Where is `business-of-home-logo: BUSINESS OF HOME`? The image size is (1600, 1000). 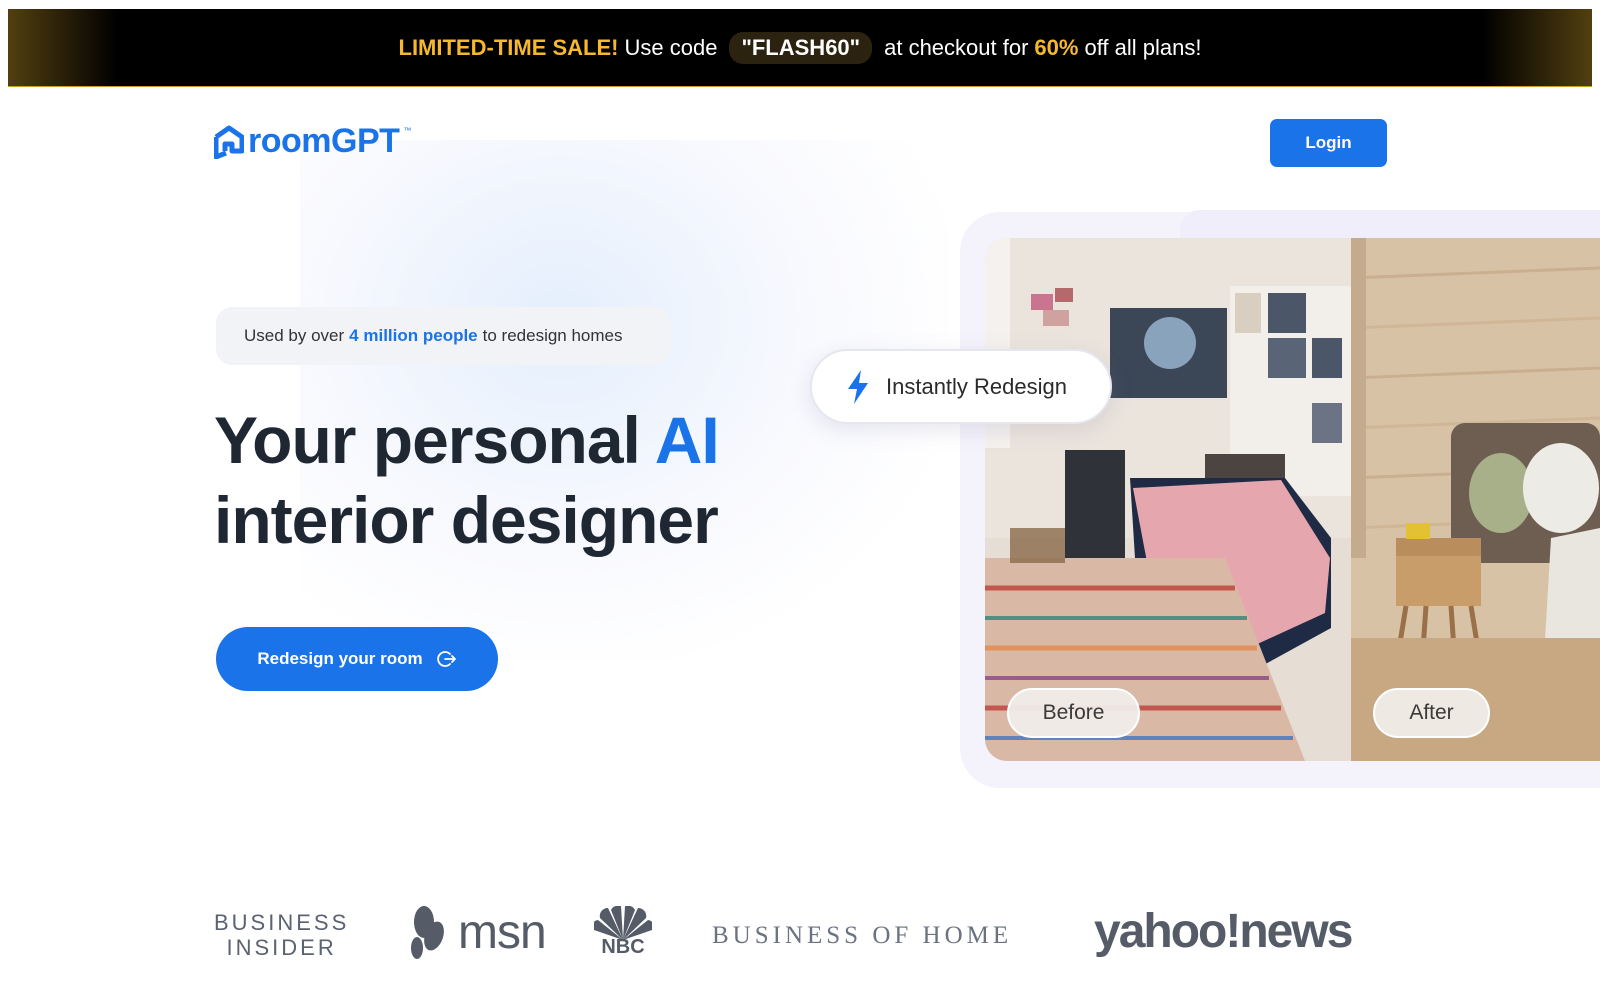
business-of-home-logo: BUSINESS OF HOME is located at coordinates (862, 935).